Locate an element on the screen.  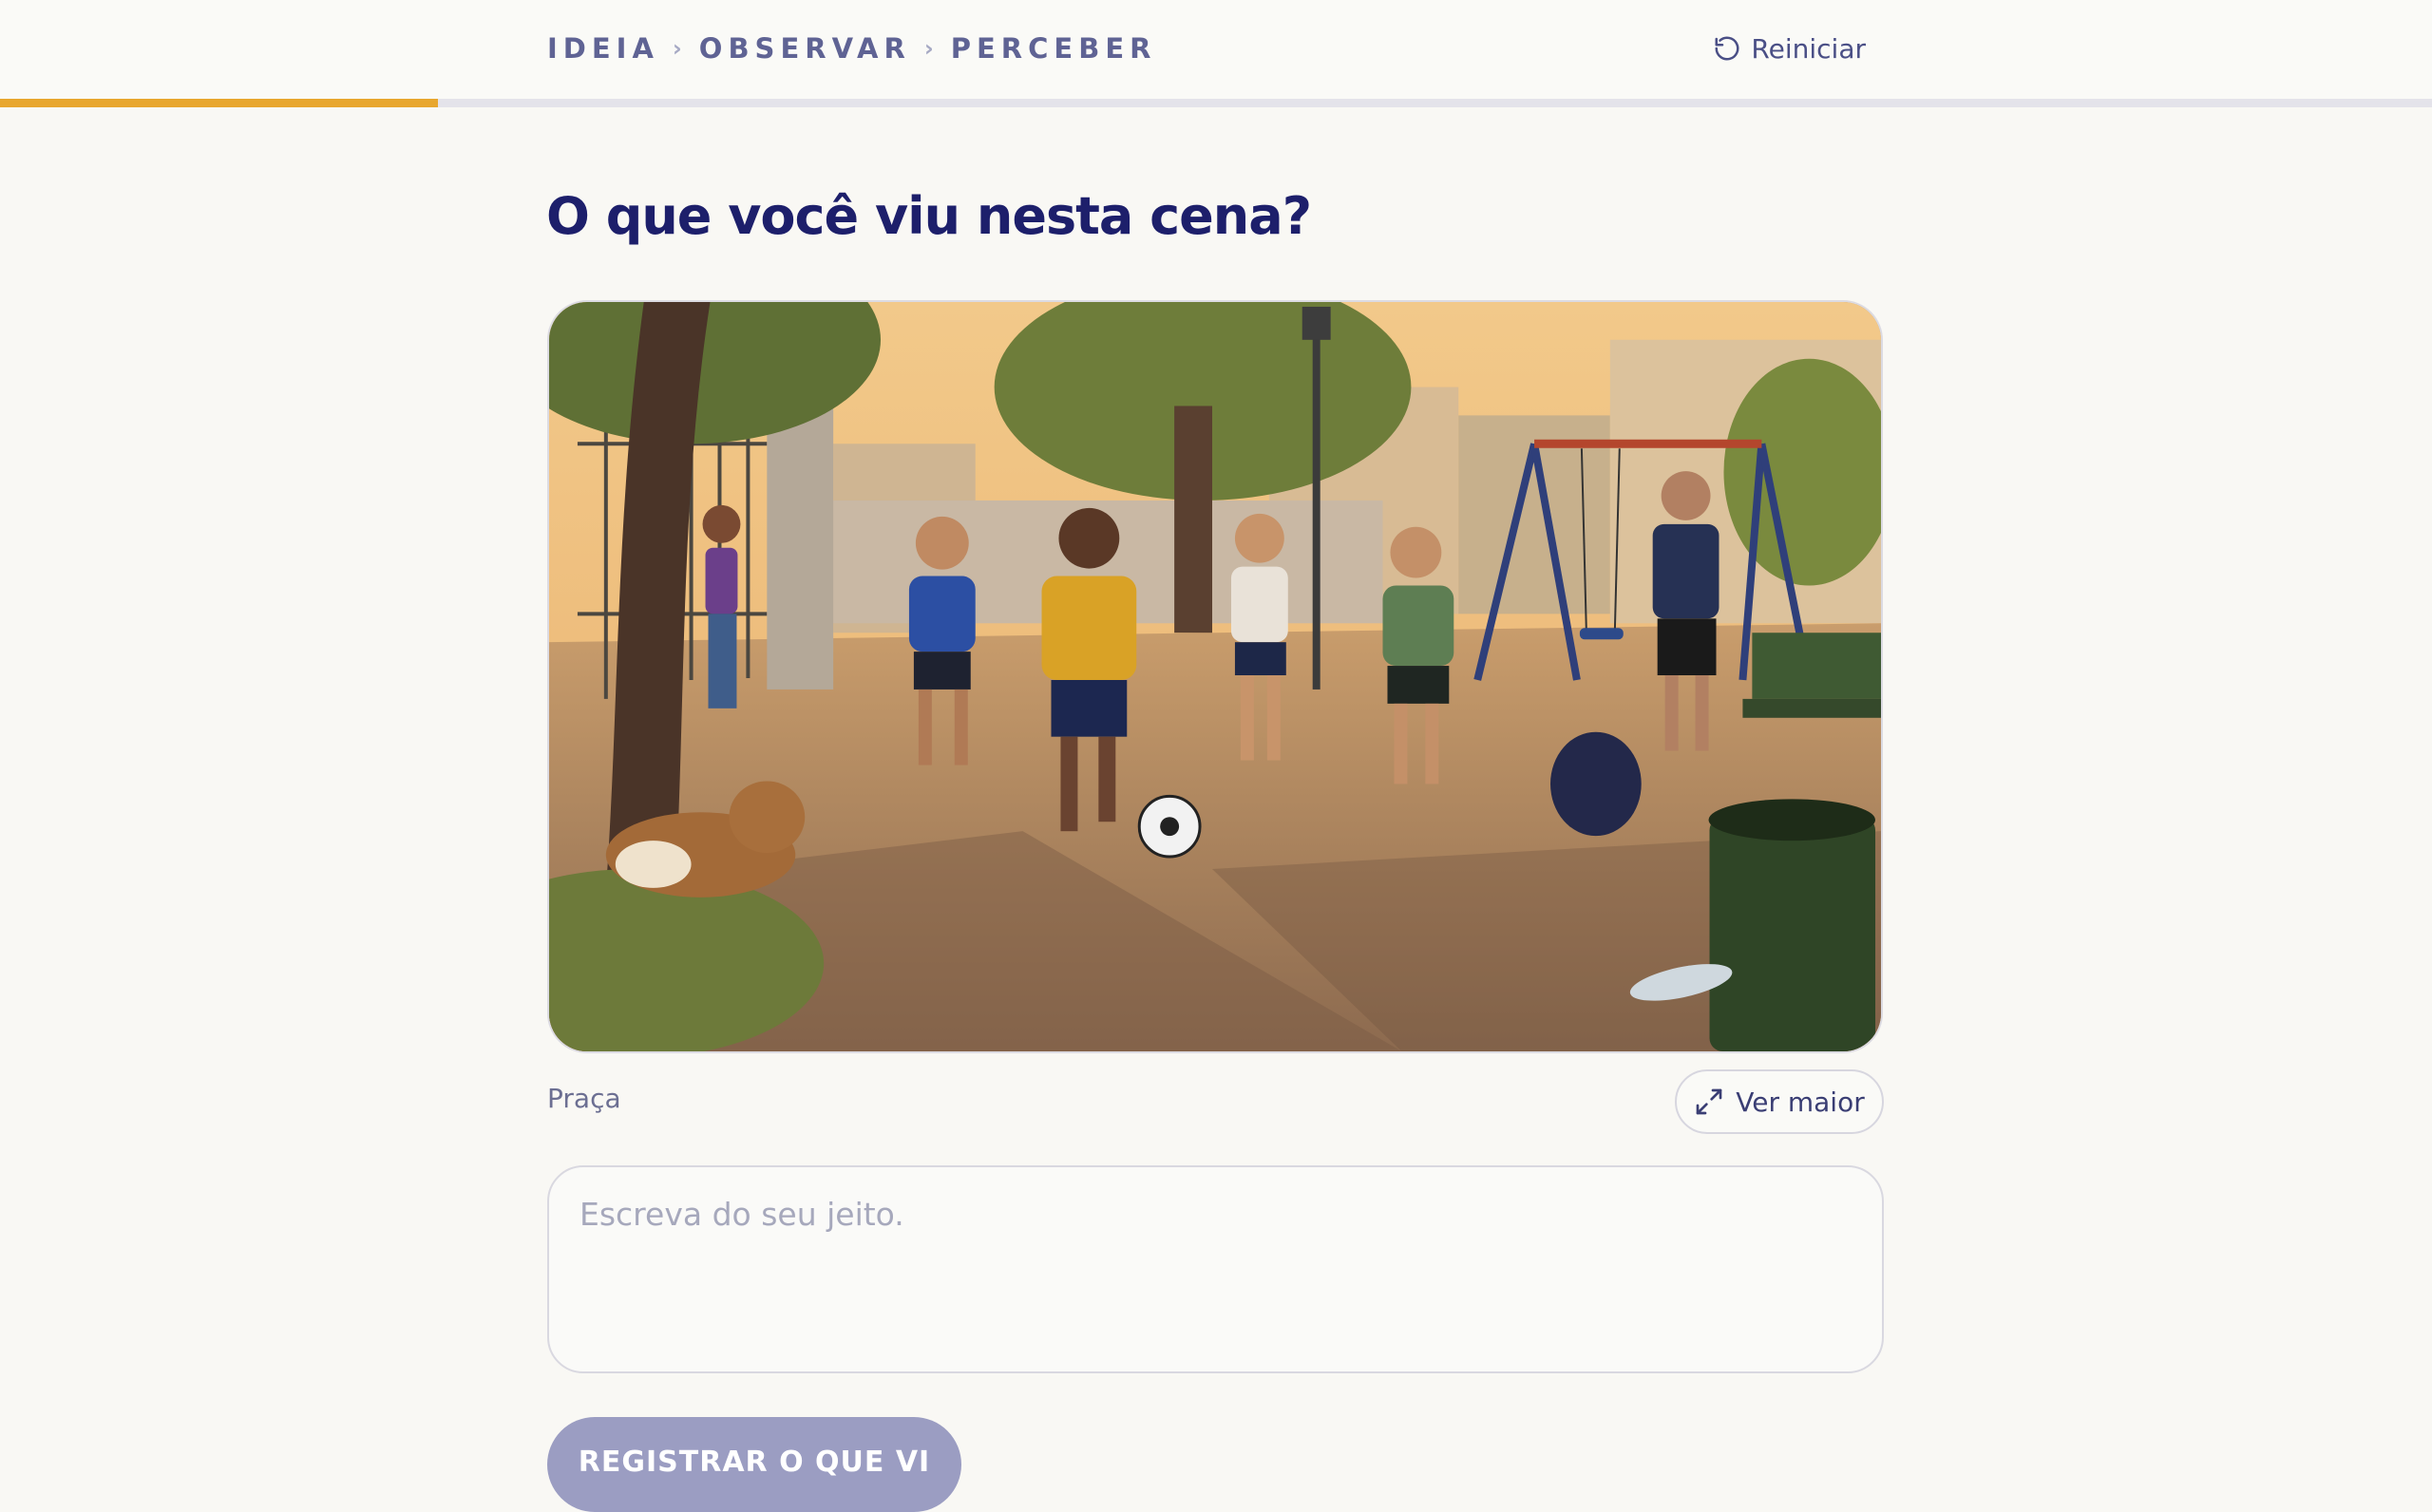
expand-icon is located at coordinates (1709, 1102).